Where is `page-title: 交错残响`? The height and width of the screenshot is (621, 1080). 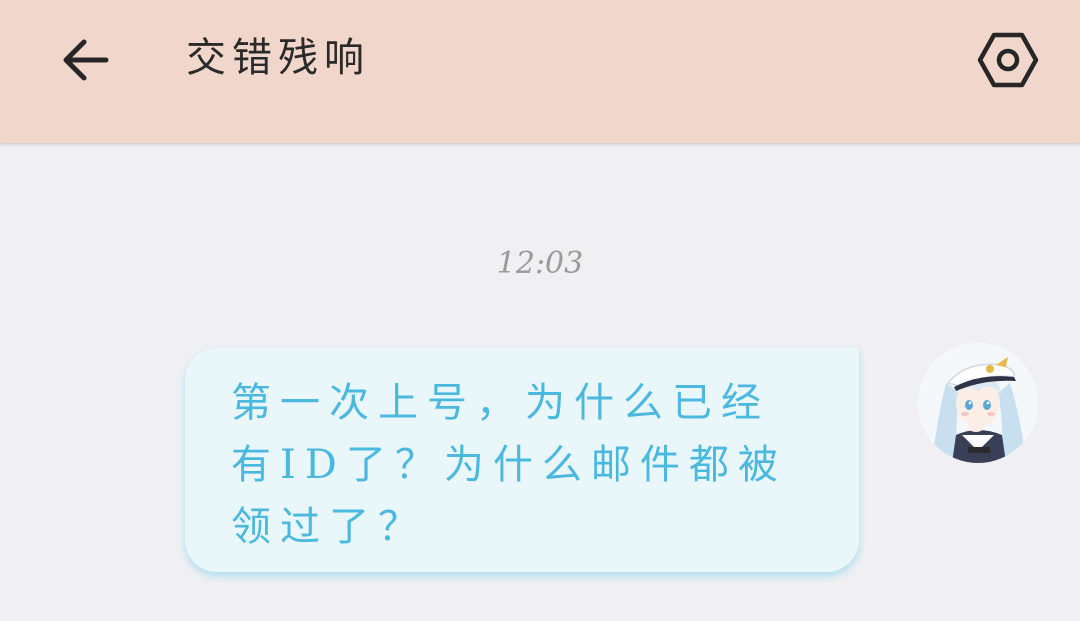 page-title: 交错残响 is located at coordinates (278, 58).